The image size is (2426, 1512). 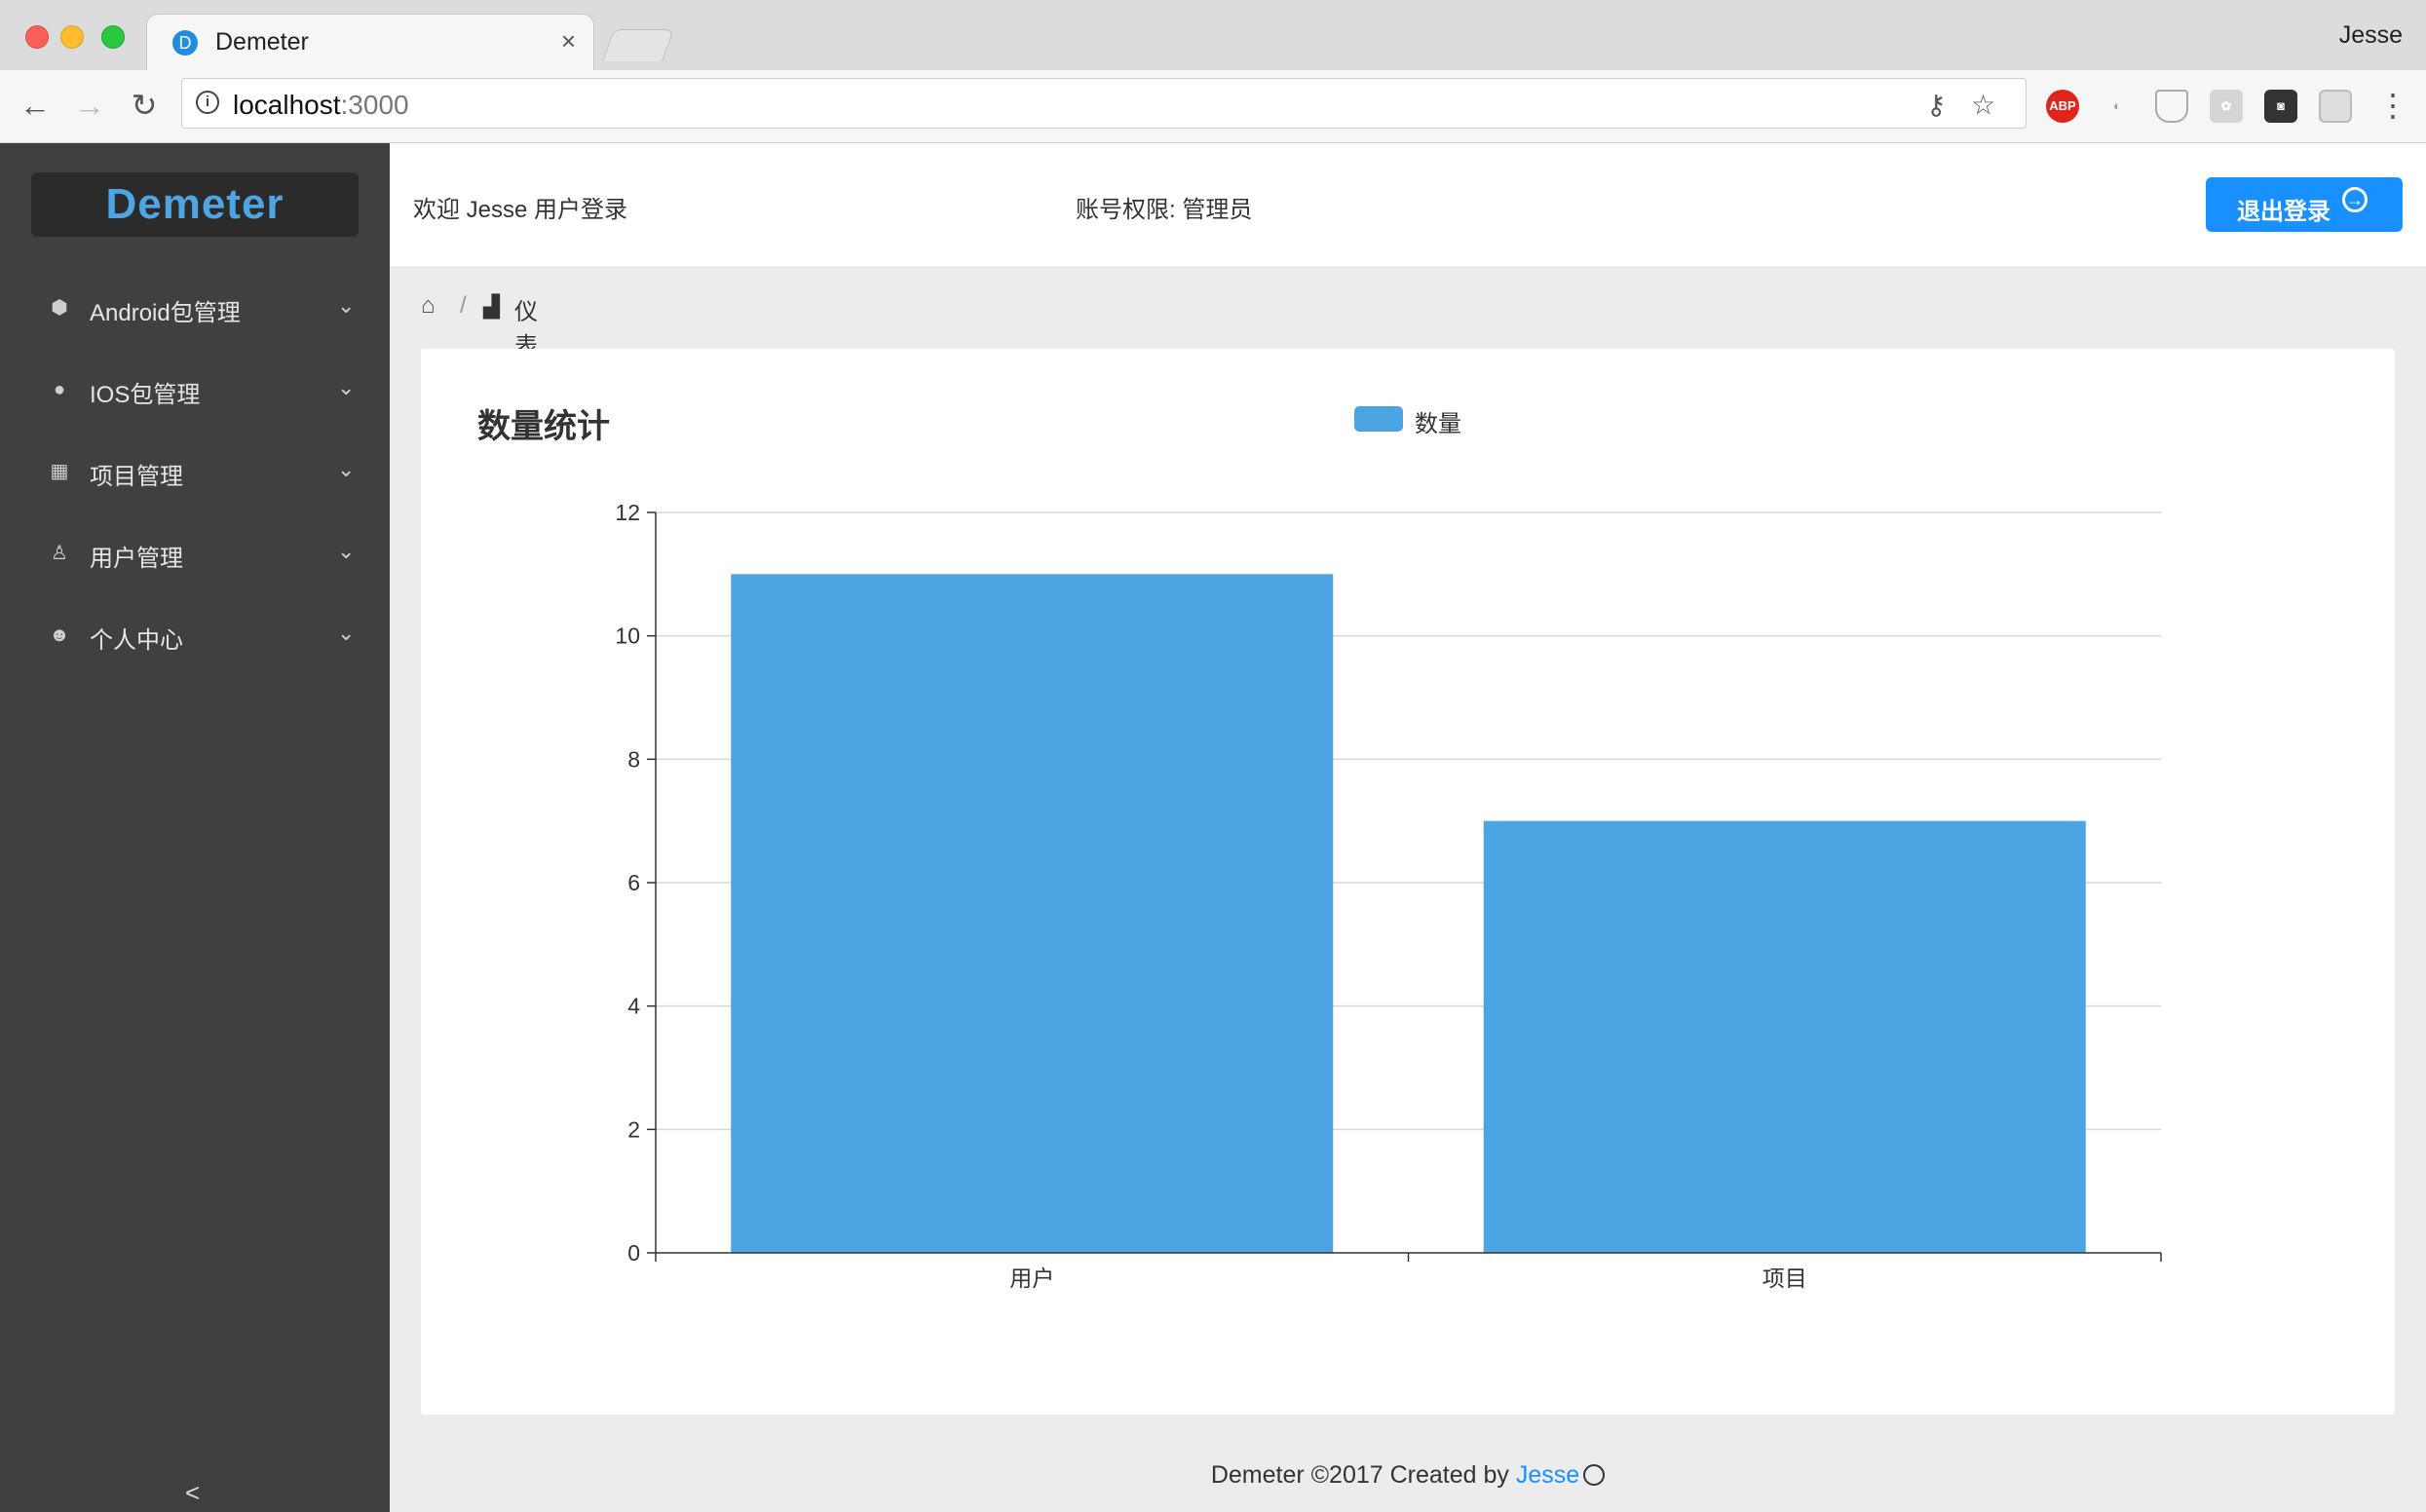 What do you see at coordinates (72, 37) in the screenshot?
I see `minimize-window-button` at bounding box center [72, 37].